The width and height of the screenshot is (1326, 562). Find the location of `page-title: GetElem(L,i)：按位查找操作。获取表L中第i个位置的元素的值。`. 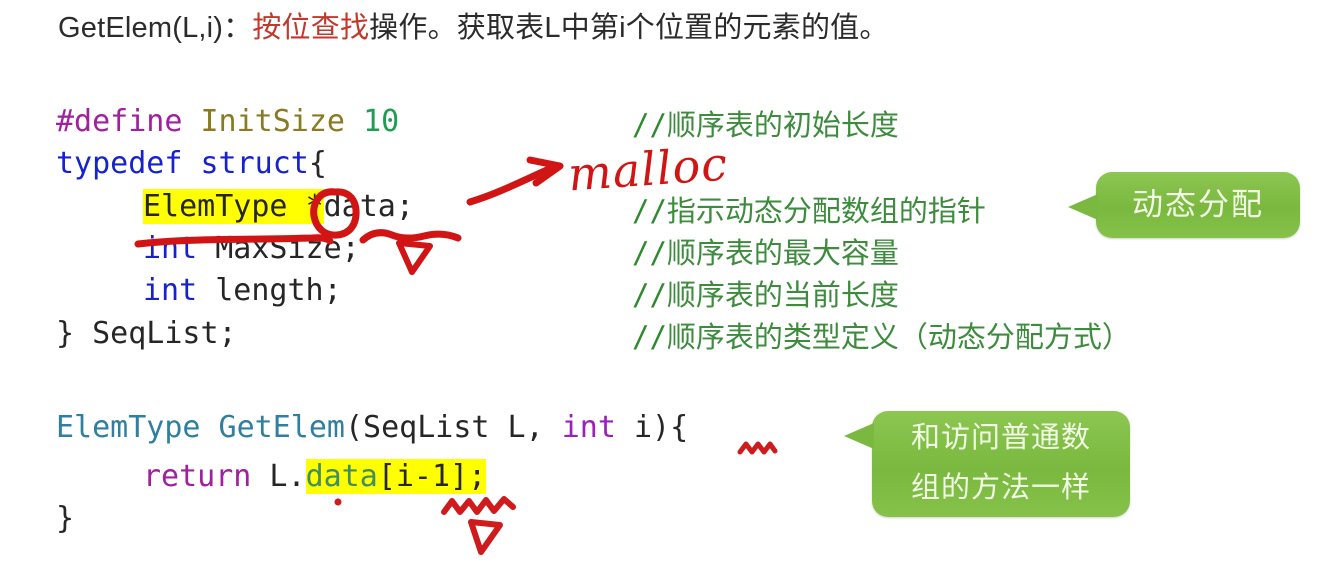

page-title: GetElem(L,i)：按位查找操作。获取表L中第i个位置的元素的值。 is located at coordinates (473, 28).